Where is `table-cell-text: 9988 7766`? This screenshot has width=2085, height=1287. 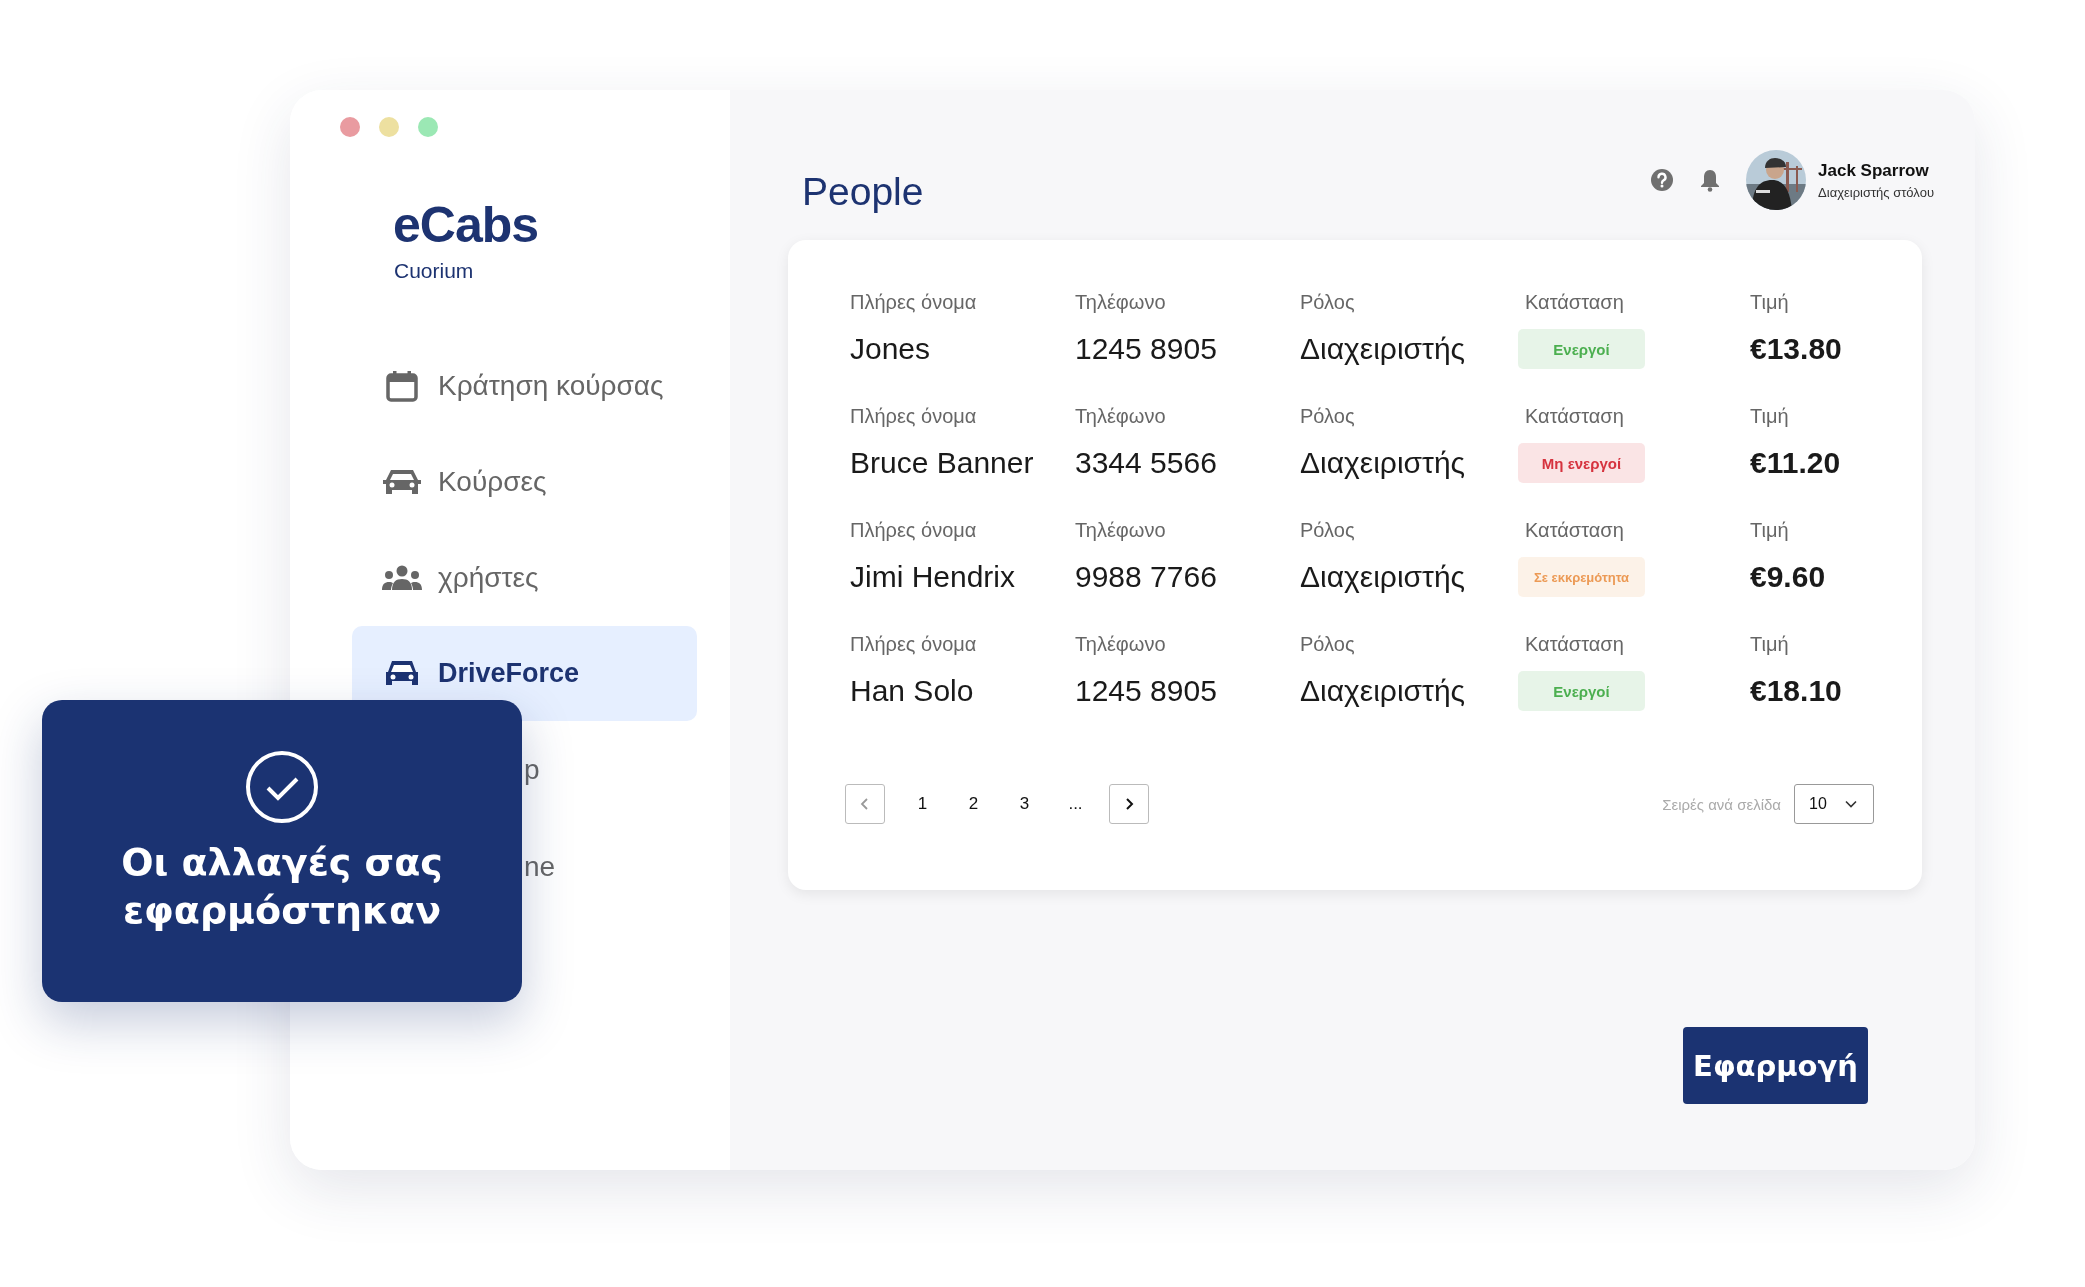
table-cell-text: 9988 7766 is located at coordinates (1146, 577).